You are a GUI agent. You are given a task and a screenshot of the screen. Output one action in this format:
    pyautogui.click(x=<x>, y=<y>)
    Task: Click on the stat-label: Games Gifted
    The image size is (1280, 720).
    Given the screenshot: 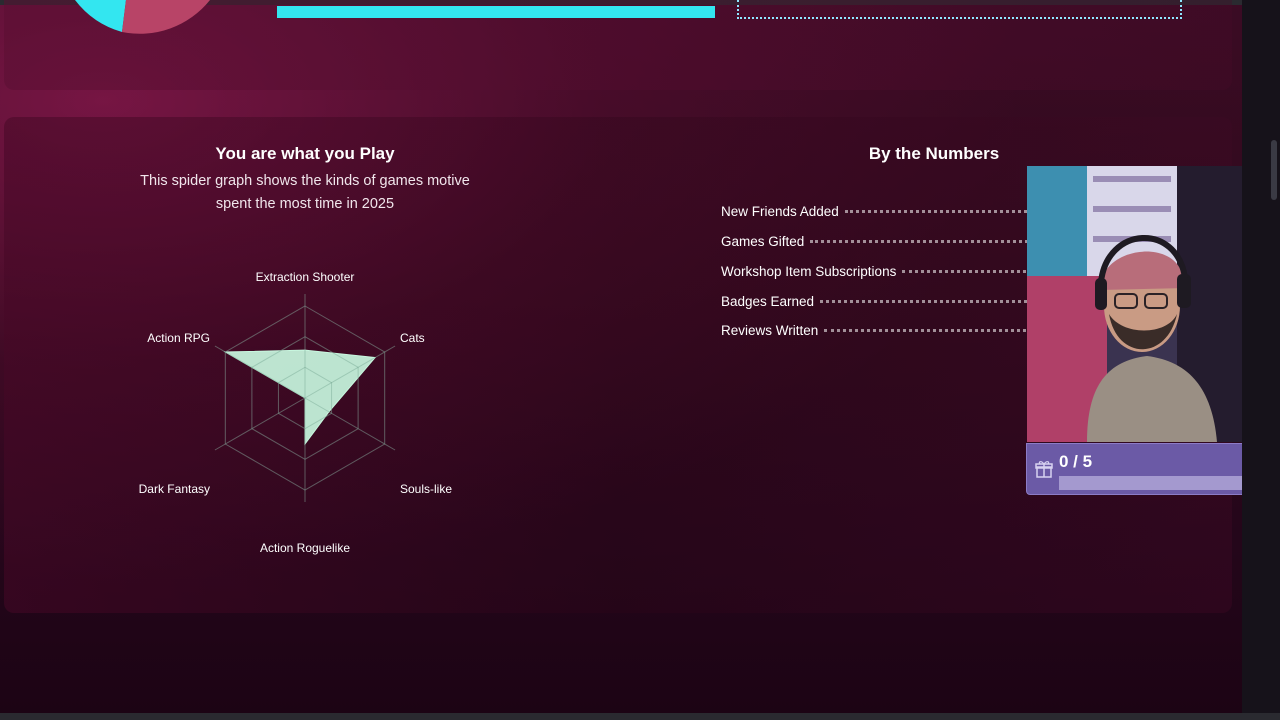 What is the action you would take?
    pyautogui.click(x=763, y=241)
    